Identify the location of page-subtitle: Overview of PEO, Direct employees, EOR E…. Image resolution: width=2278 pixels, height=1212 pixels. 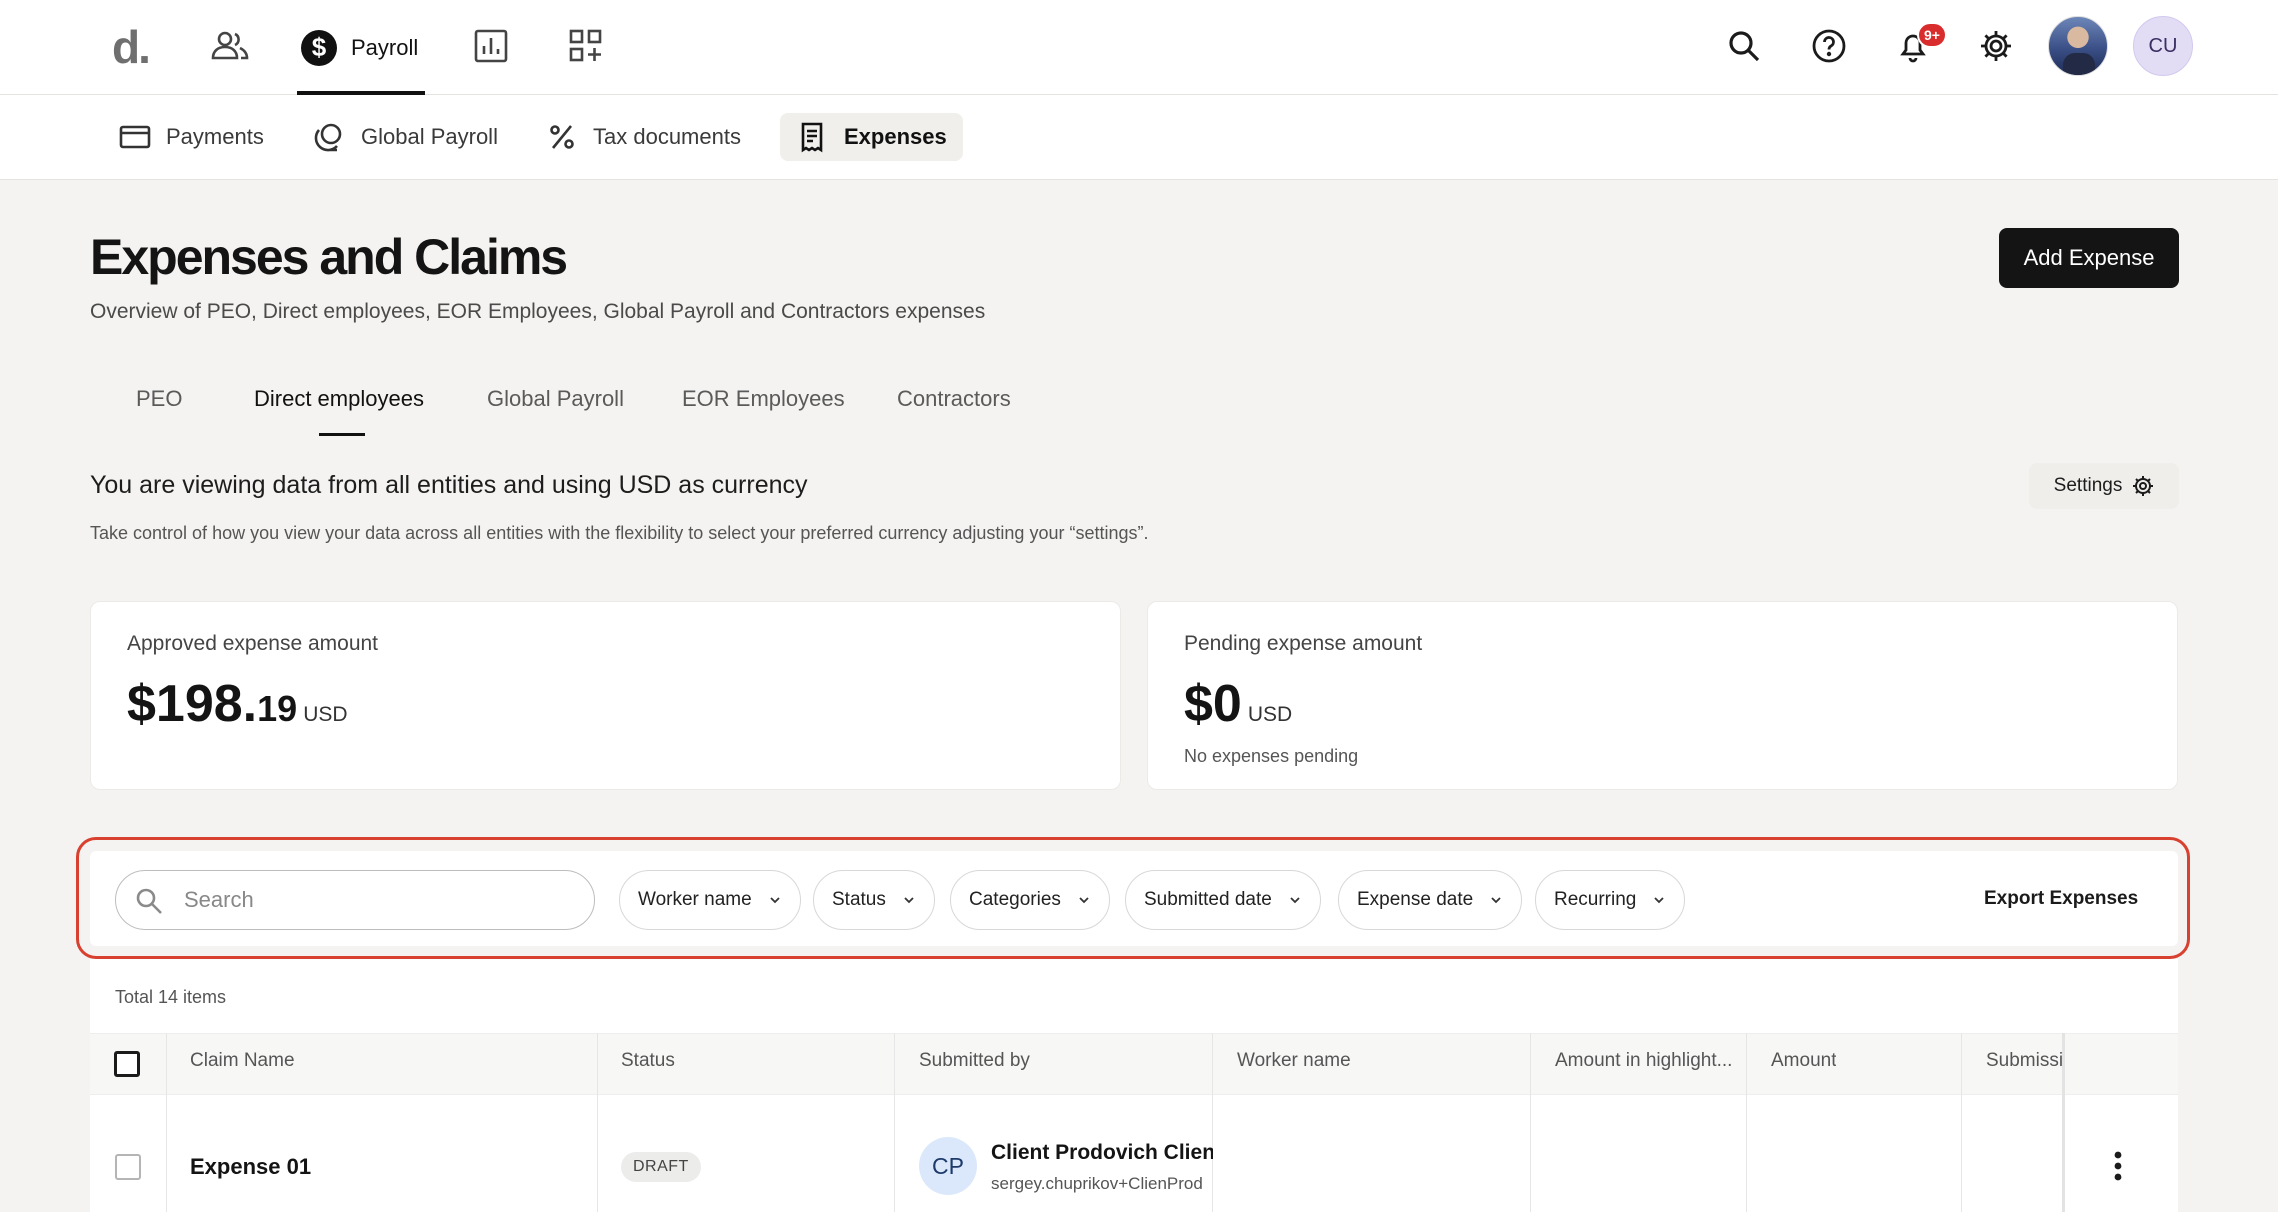
(538, 311).